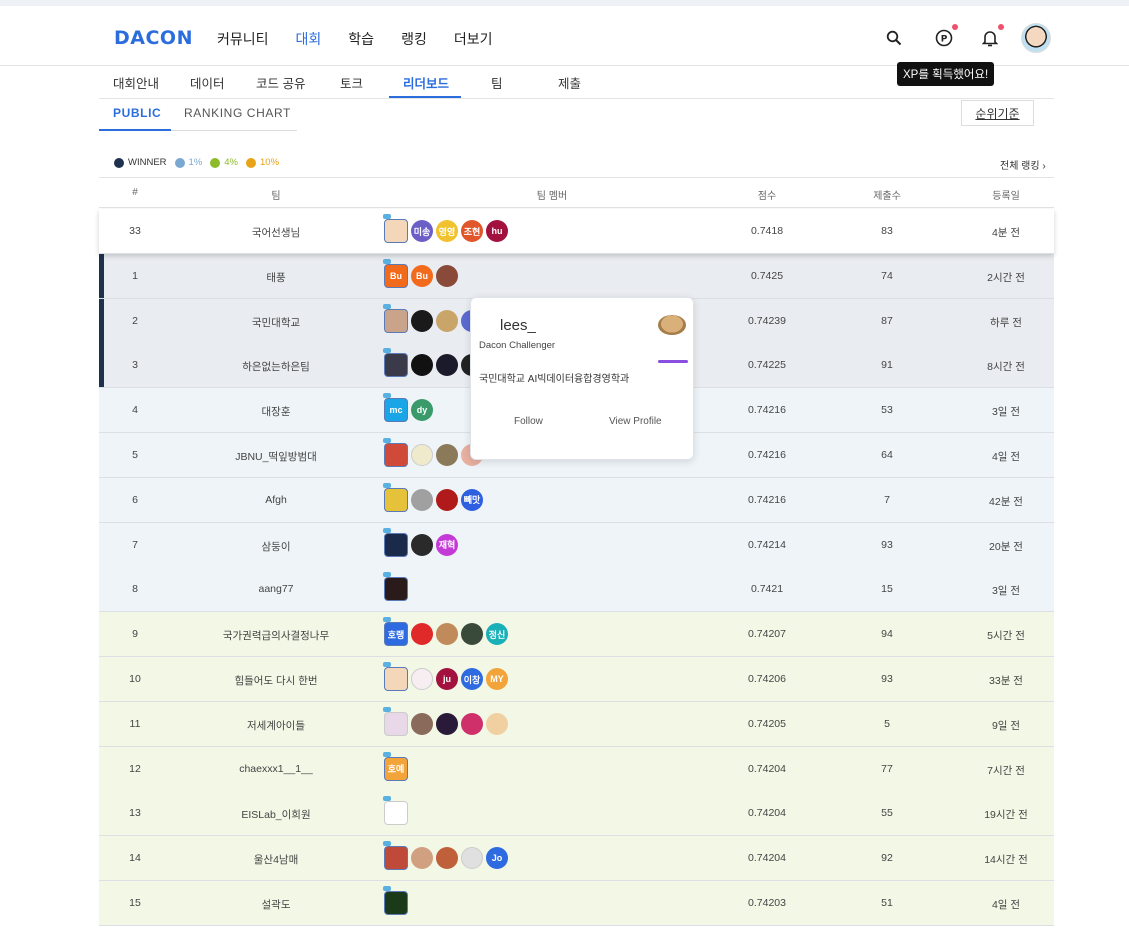 This screenshot has width=1129, height=938. I want to click on member-avatar: 빼맛, so click(472, 499).